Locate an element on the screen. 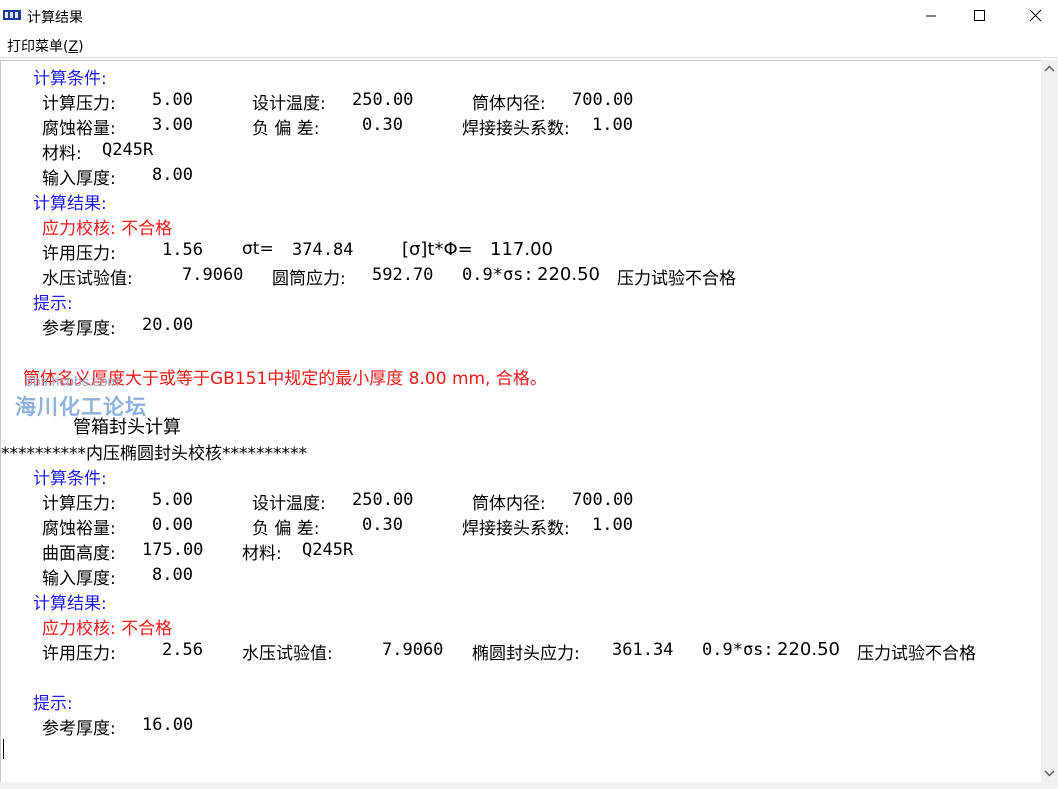  scroll-up-button is located at coordinates (1049, 68).